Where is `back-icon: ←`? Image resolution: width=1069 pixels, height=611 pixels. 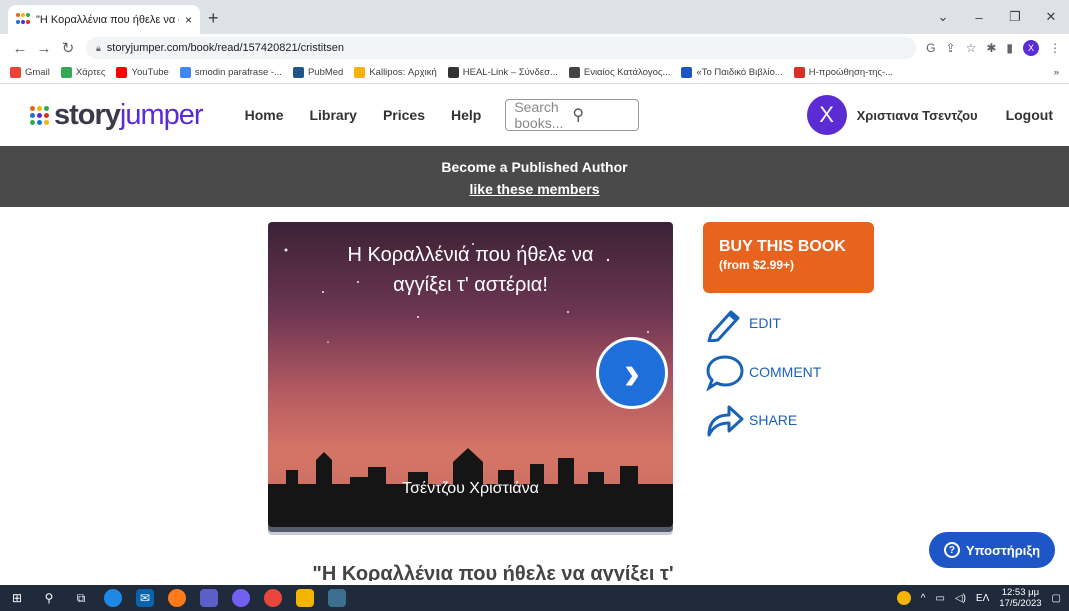
back-icon: ← is located at coordinates (20, 48).